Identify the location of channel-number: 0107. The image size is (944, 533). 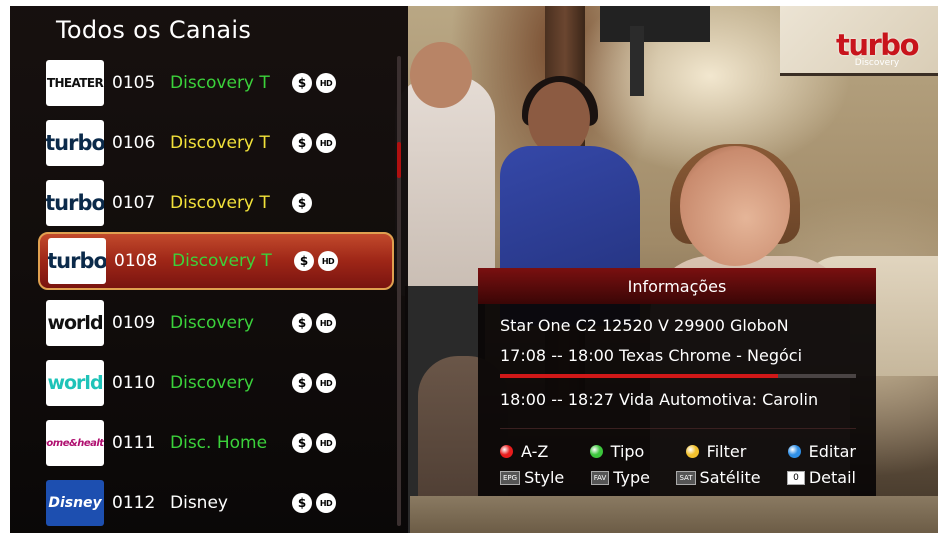
(134, 203).